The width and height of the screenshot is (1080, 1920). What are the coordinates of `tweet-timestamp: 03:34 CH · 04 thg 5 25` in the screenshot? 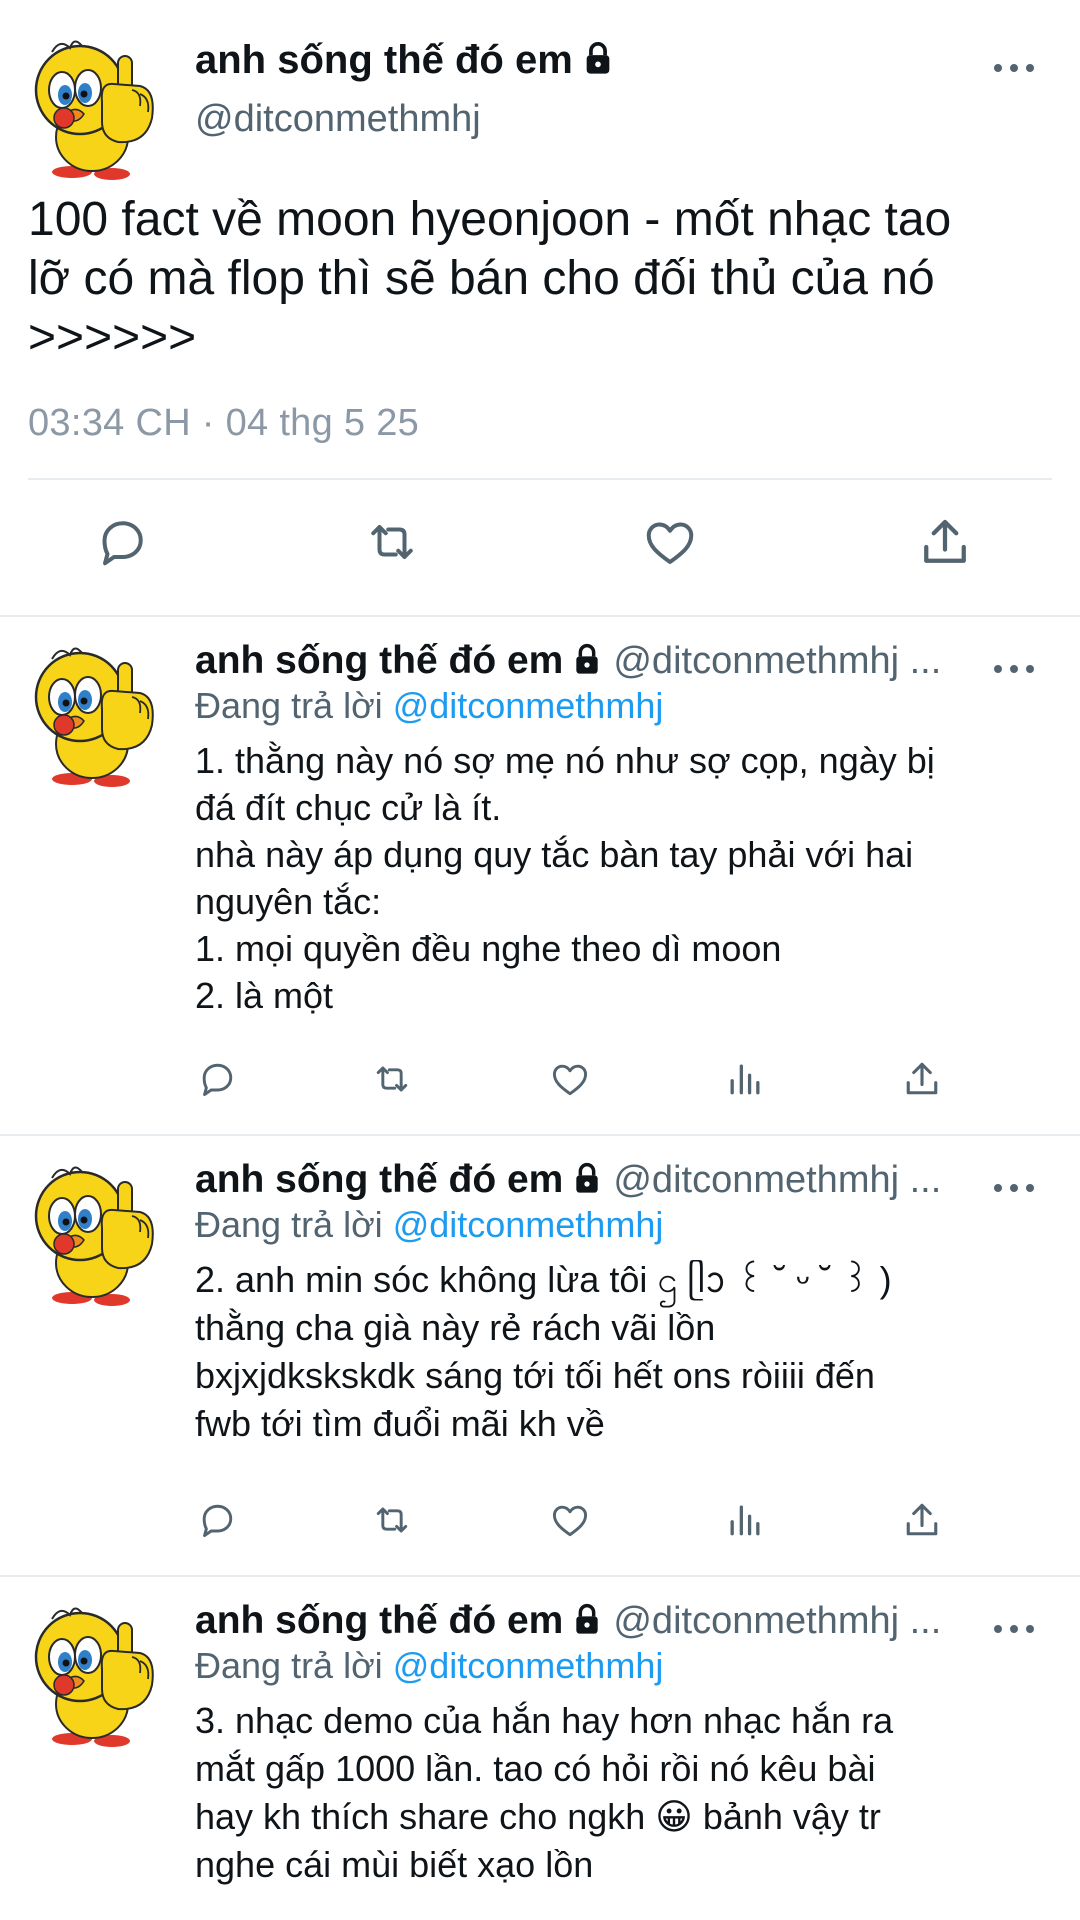 It's located at (223, 423).